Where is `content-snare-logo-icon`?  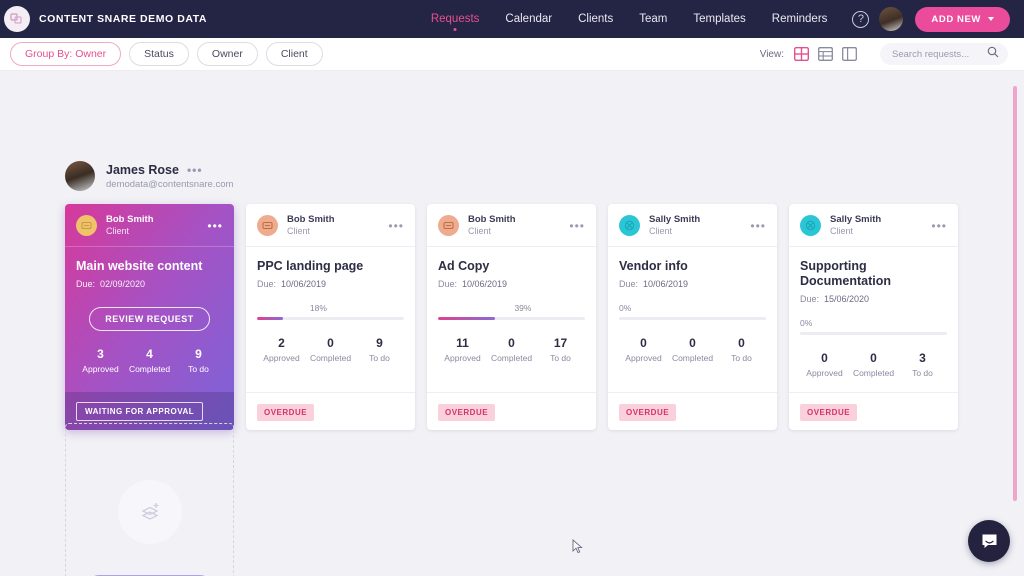 content-snare-logo-icon is located at coordinates (17, 19).